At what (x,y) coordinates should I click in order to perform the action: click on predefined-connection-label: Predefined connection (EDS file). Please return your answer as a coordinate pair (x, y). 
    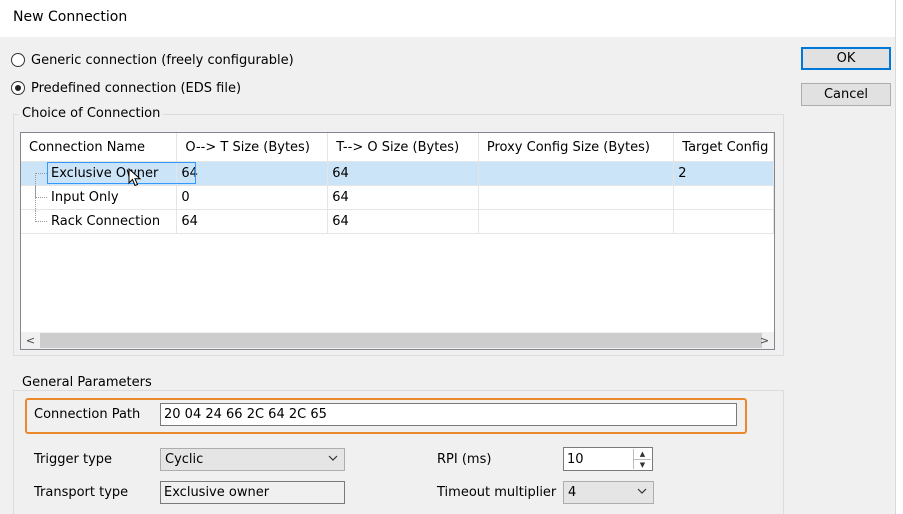
    Looking at the image, I should click on (136, 88).